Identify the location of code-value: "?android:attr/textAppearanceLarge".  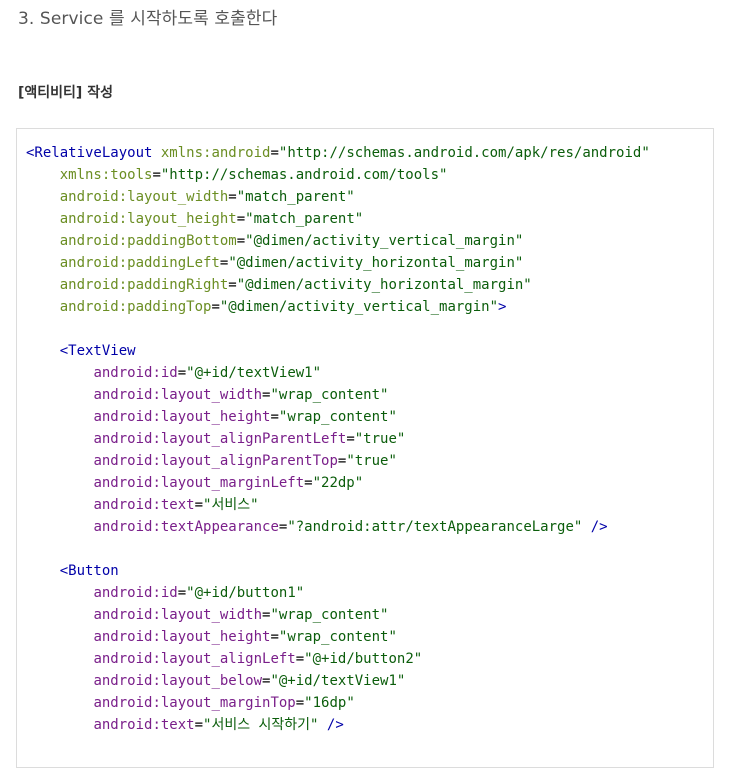
(435, 527).